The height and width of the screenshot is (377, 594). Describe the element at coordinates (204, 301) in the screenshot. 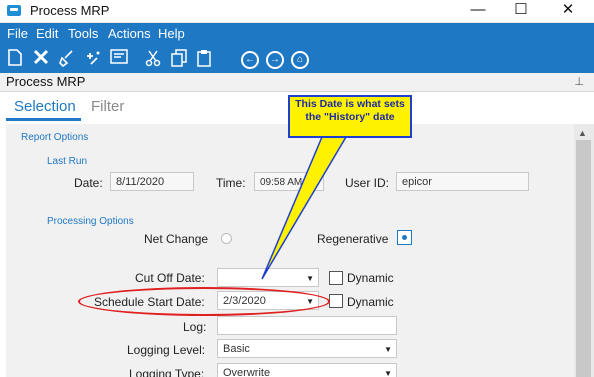

I see `highlight-ellipse` at that location.